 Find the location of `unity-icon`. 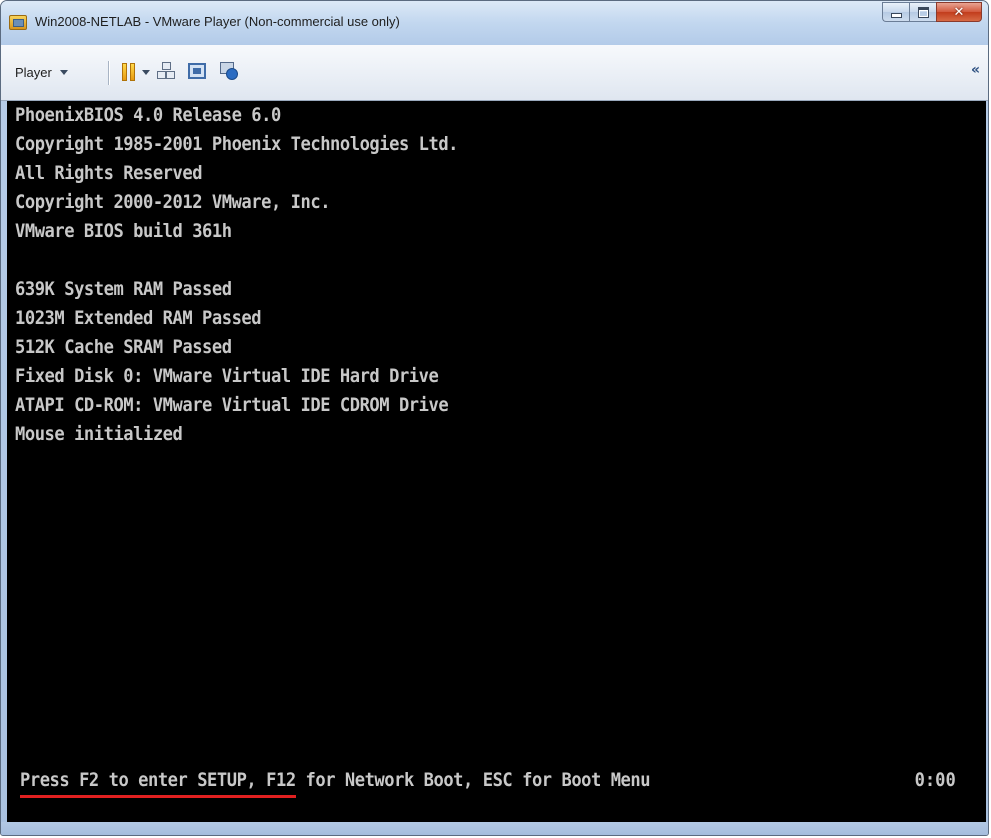

unity-icon is located at coordinates (229, 71).